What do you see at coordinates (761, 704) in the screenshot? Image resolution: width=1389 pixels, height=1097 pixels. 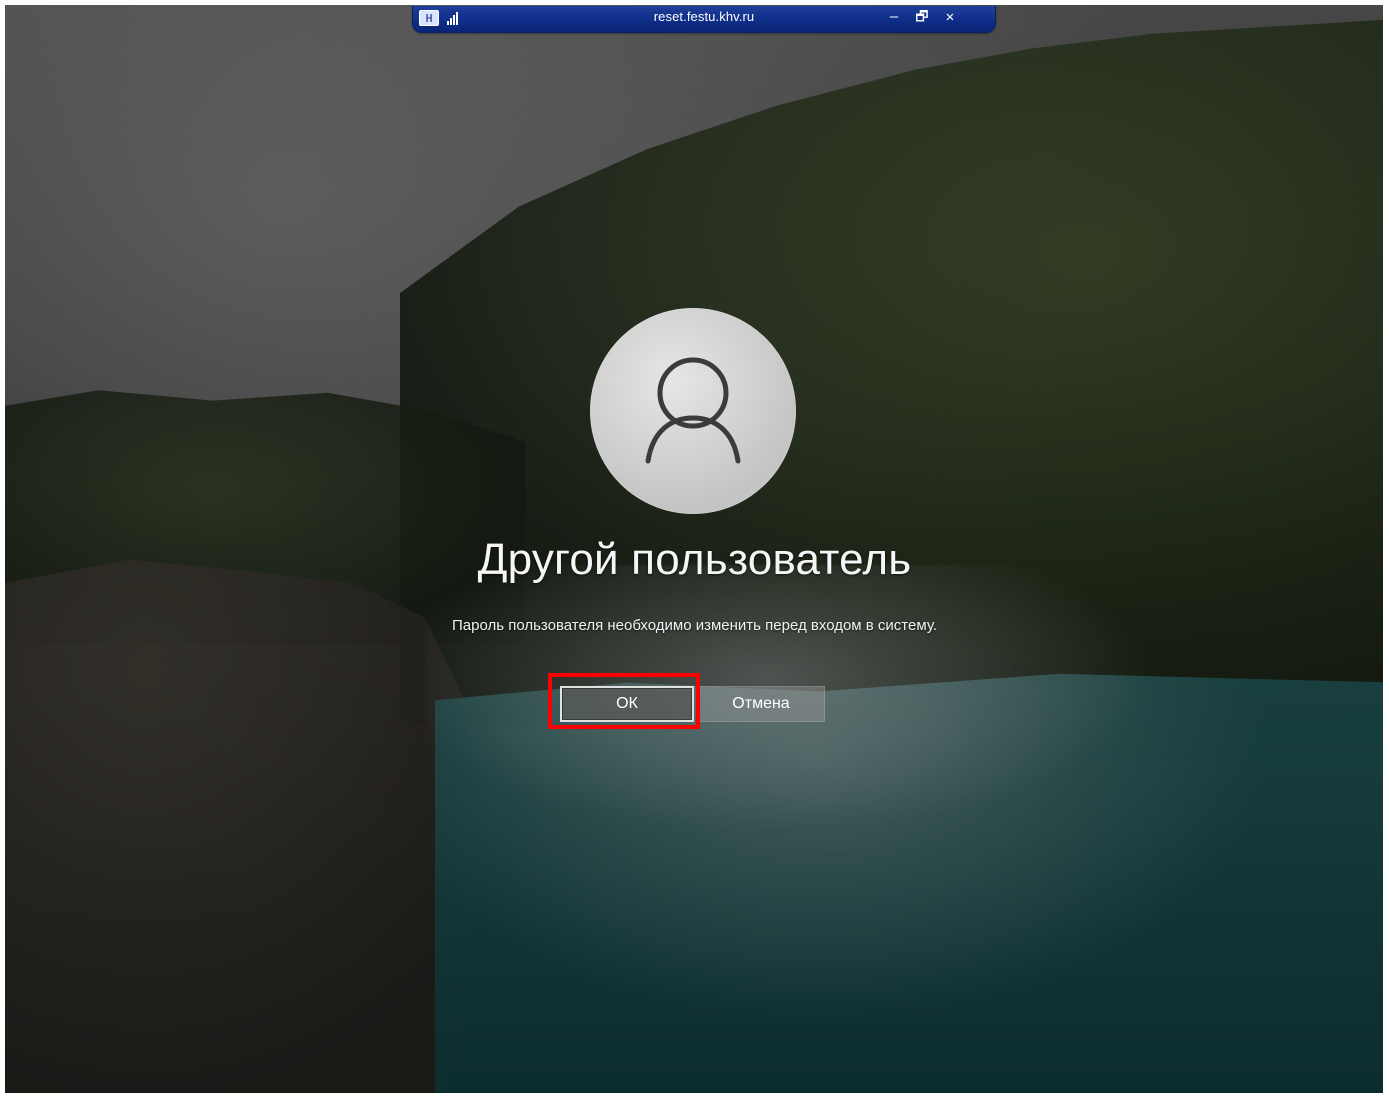 I see `cancel-button: Отмена` at bounding box center [761, 704].